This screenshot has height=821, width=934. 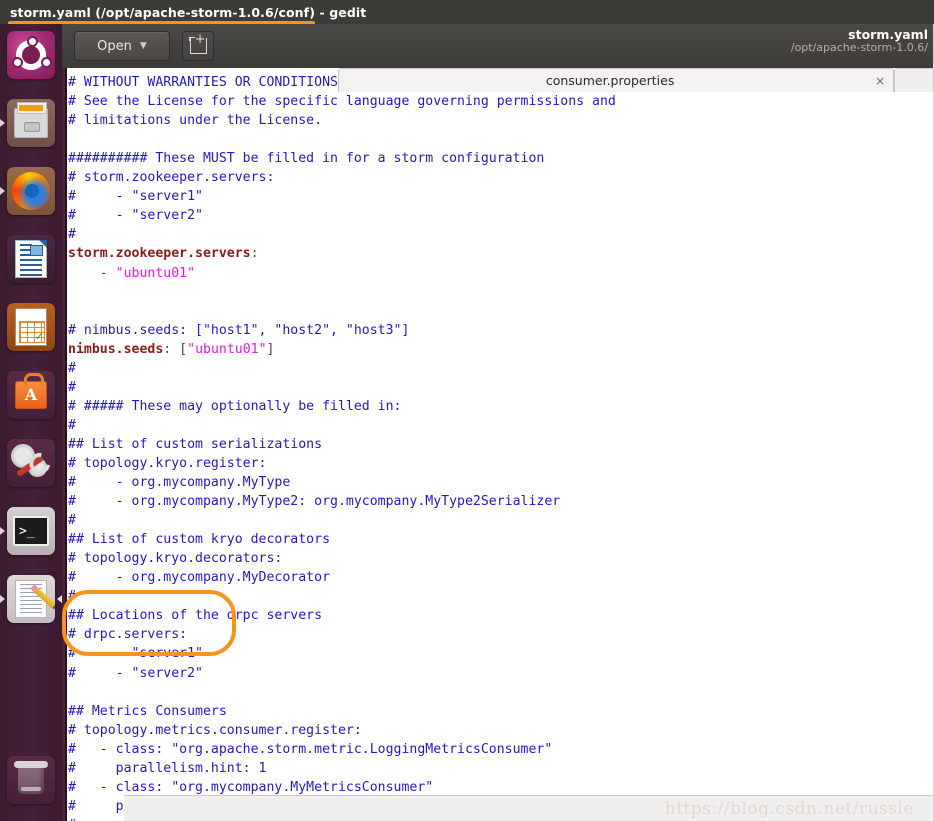 I want to click on launcher-item-terminal: >_, so click(x=31, y=531).